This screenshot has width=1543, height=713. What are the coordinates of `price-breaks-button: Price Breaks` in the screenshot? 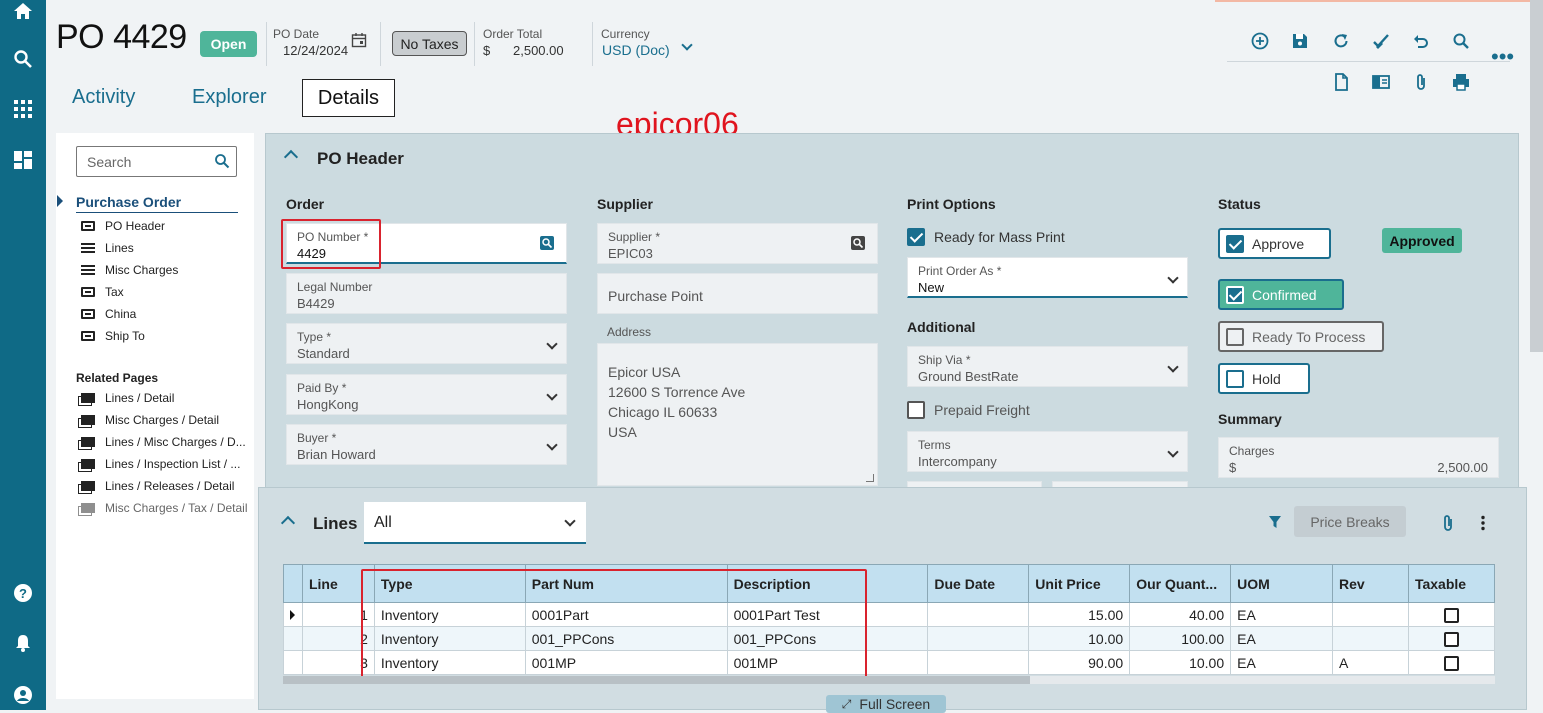 It's located at (1350, 521).